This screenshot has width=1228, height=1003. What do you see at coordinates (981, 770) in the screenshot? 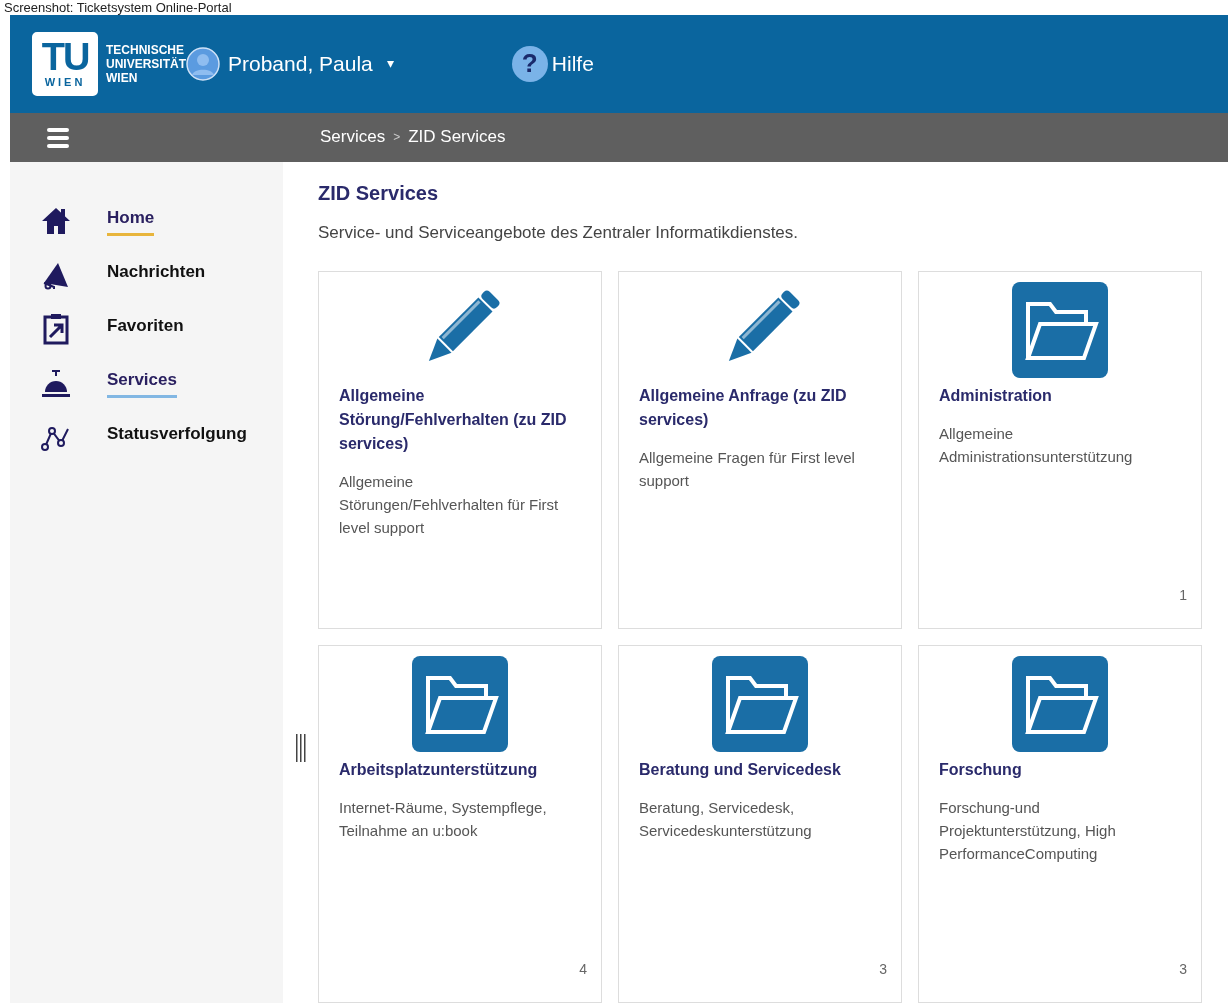
I see `card-title: Forschung` at bounding box center [981, 770].